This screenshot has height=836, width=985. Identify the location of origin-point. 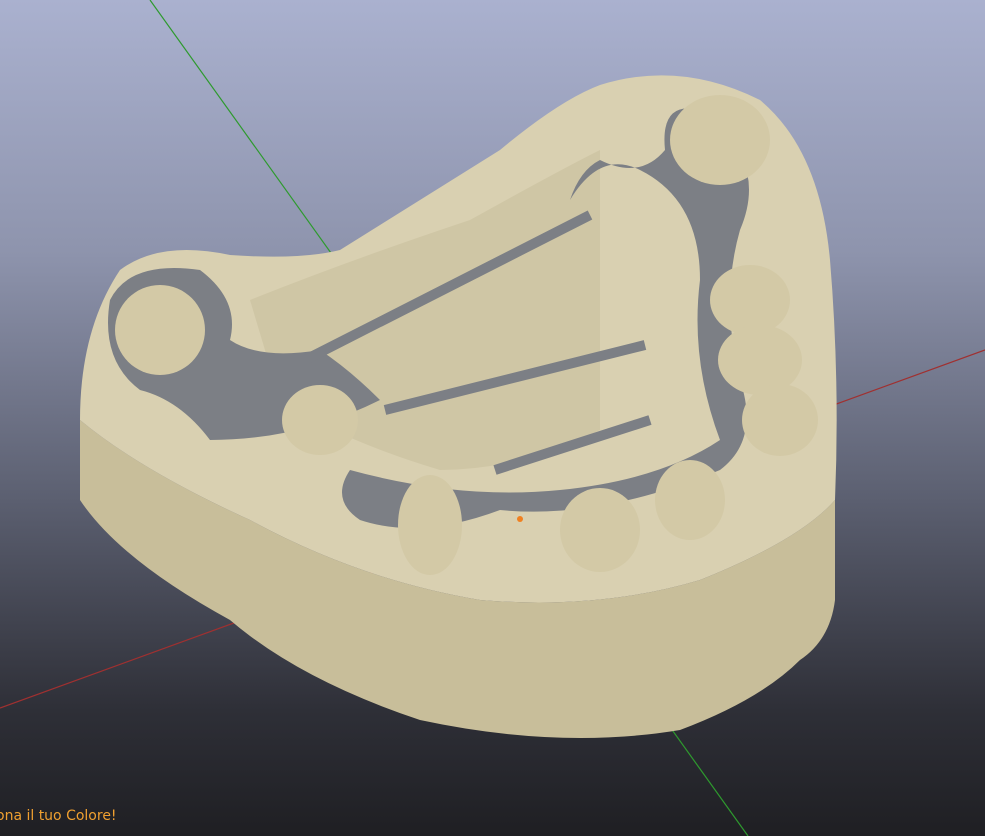
(520, 519).